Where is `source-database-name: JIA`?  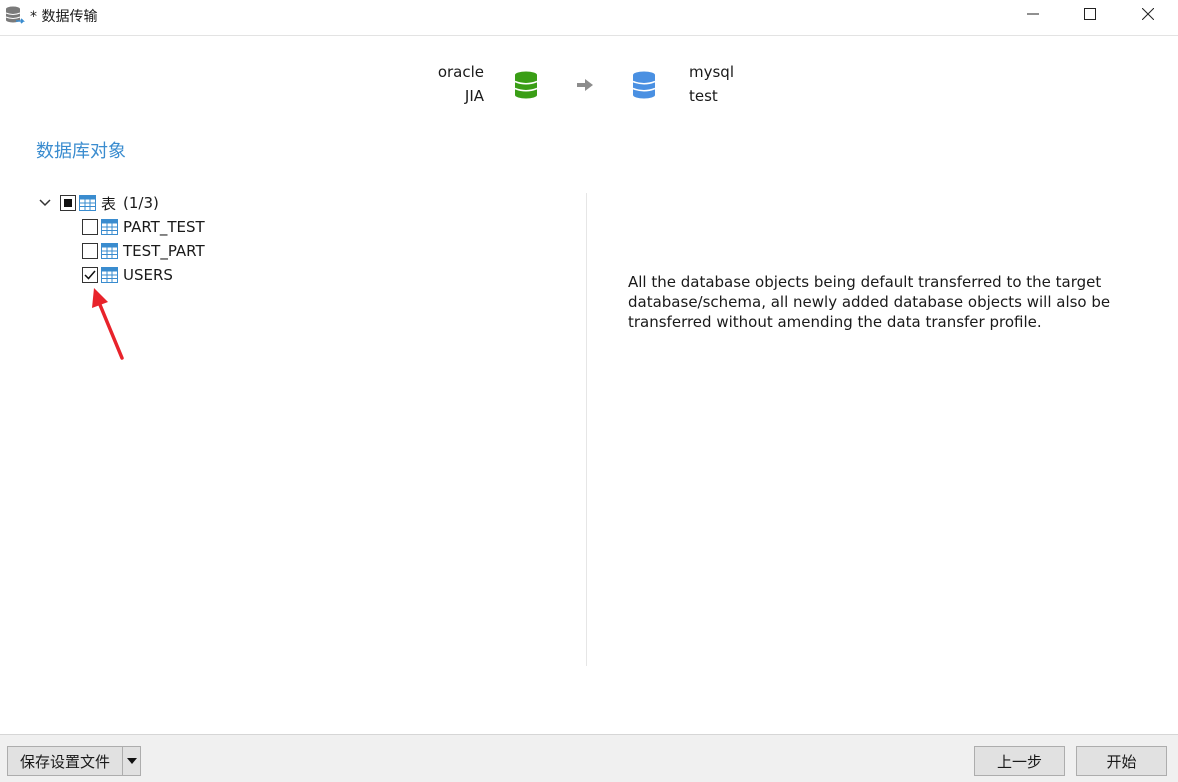 source-database-name: JIA is located at coordinates (474, 96).